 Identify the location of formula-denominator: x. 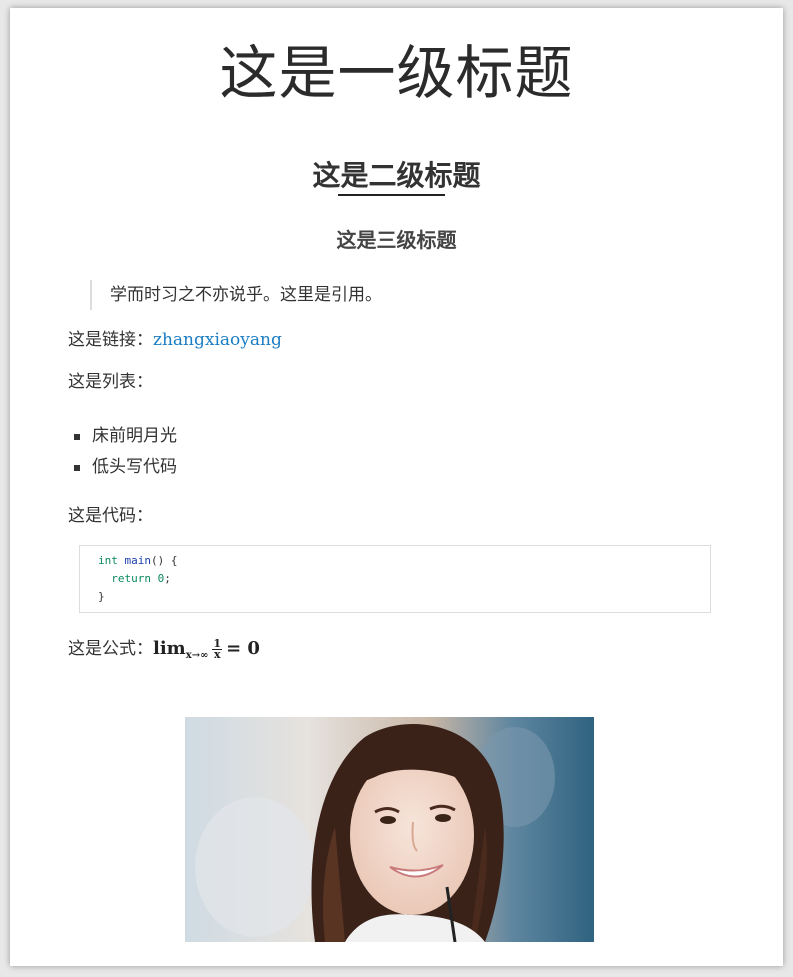
(217, 654).